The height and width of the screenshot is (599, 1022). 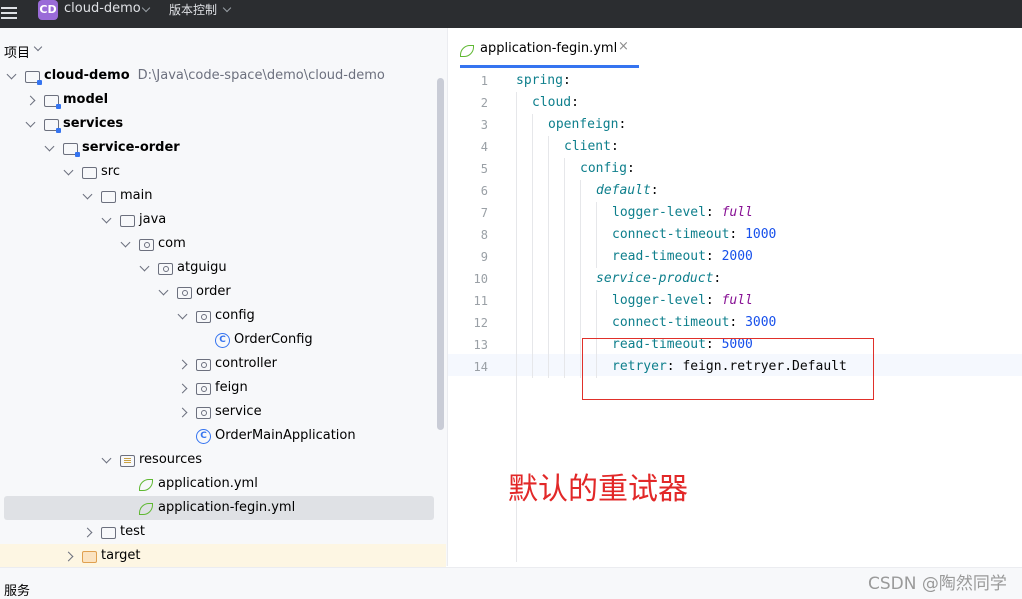 I want to click on tree-item-src: src, so click(x=220, y=172).